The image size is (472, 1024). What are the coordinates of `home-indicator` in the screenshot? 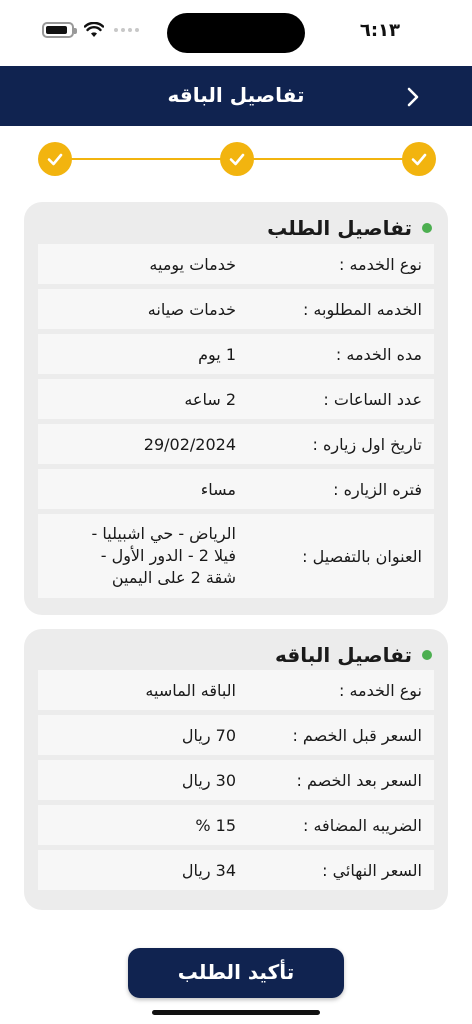 It's located at (236, 1012).